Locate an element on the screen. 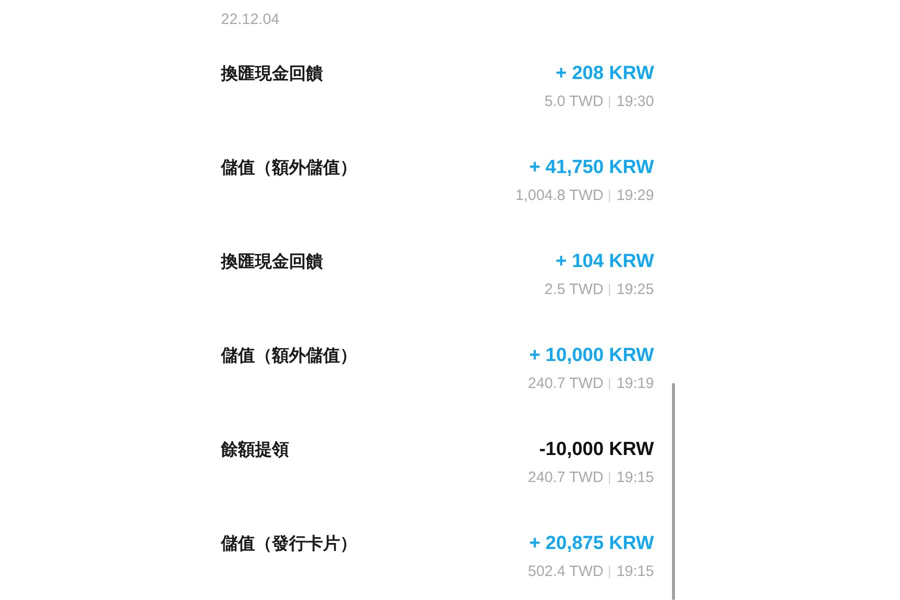 Image resolution: width=900 pixels, height=600 pixels. twd-amount: 1,004.8 TWD is located at coordinates (559, 196).